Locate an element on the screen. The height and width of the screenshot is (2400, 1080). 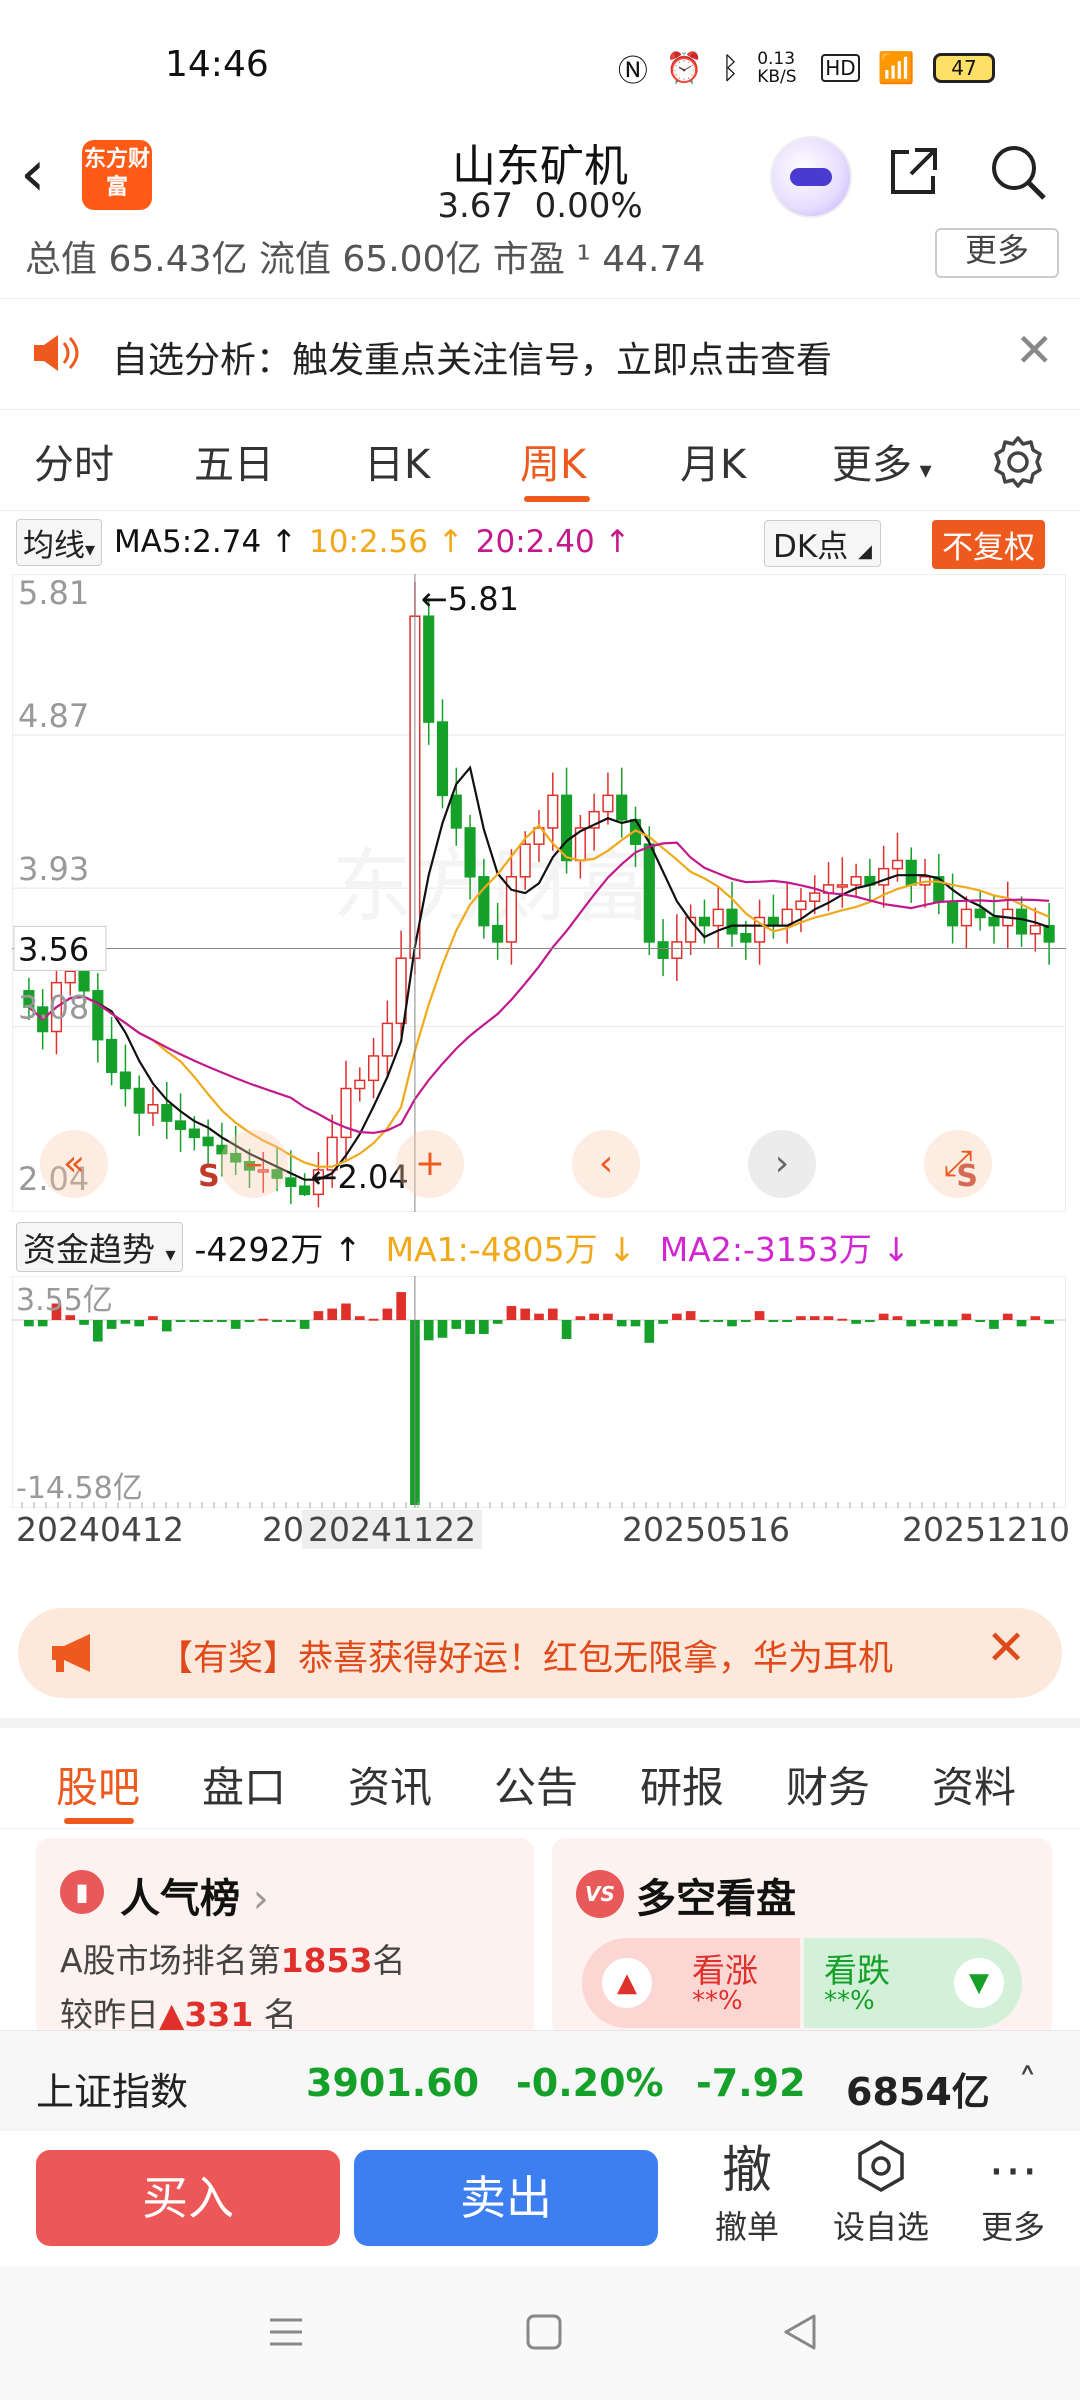
add-watchlist-button: 设自选 is located at coordinates (881, 2193).